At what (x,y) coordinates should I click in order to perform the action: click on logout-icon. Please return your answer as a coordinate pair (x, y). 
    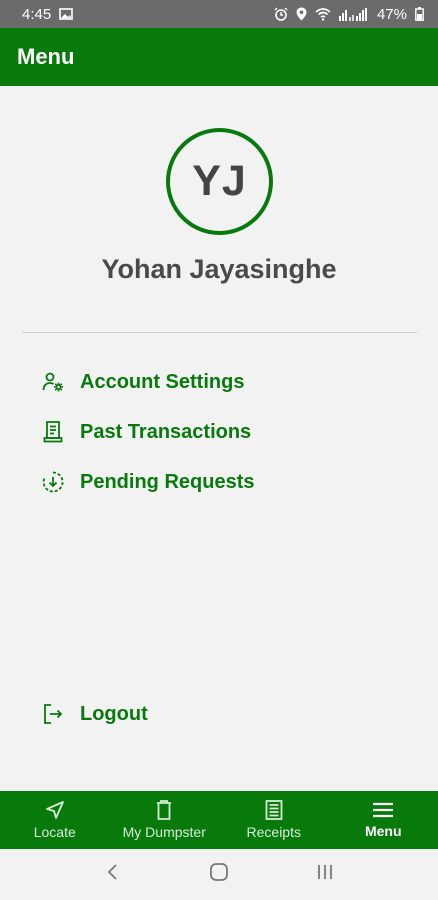
    Looking at the image, I should click on (53, 714).